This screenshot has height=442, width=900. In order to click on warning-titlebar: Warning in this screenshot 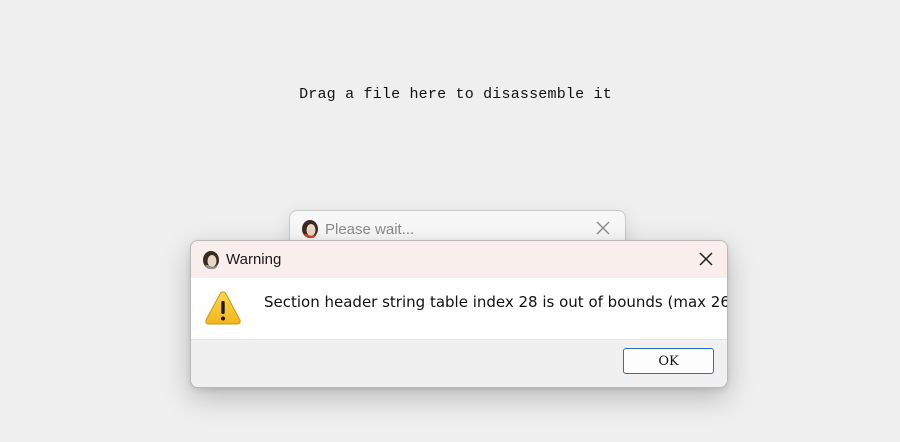, I will do `click(459, 259)`.